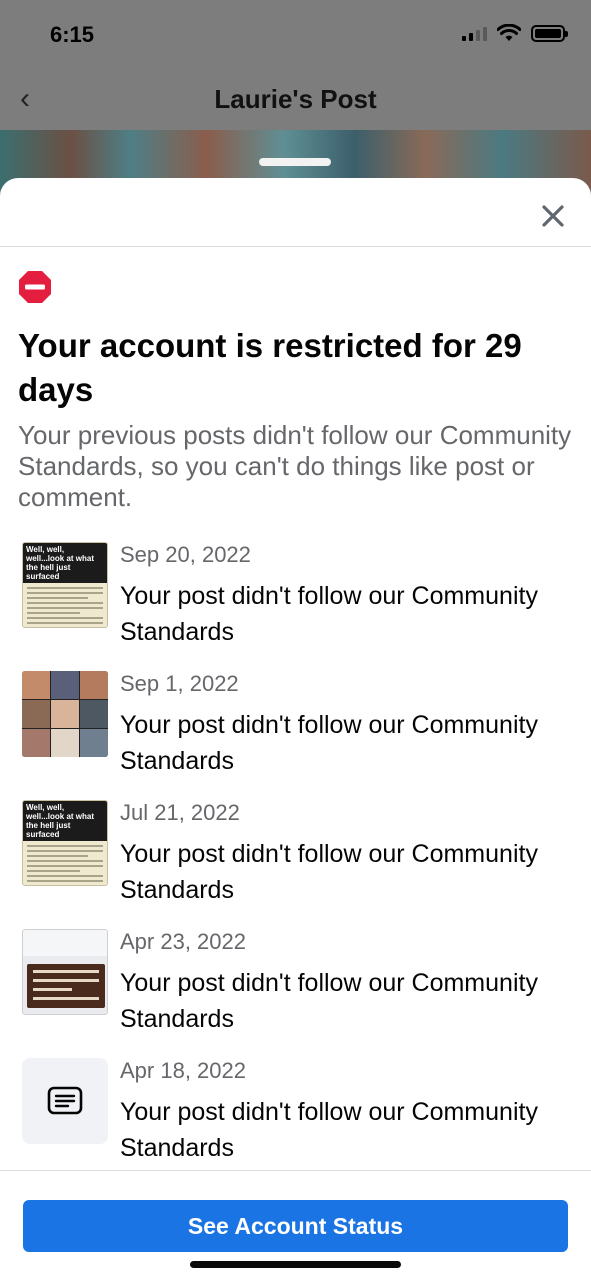  What do you see at coordinates (183, 941) in the screenshot?
I see `violation-date: Apr 23, 2022` at bounding box center [183, 941].